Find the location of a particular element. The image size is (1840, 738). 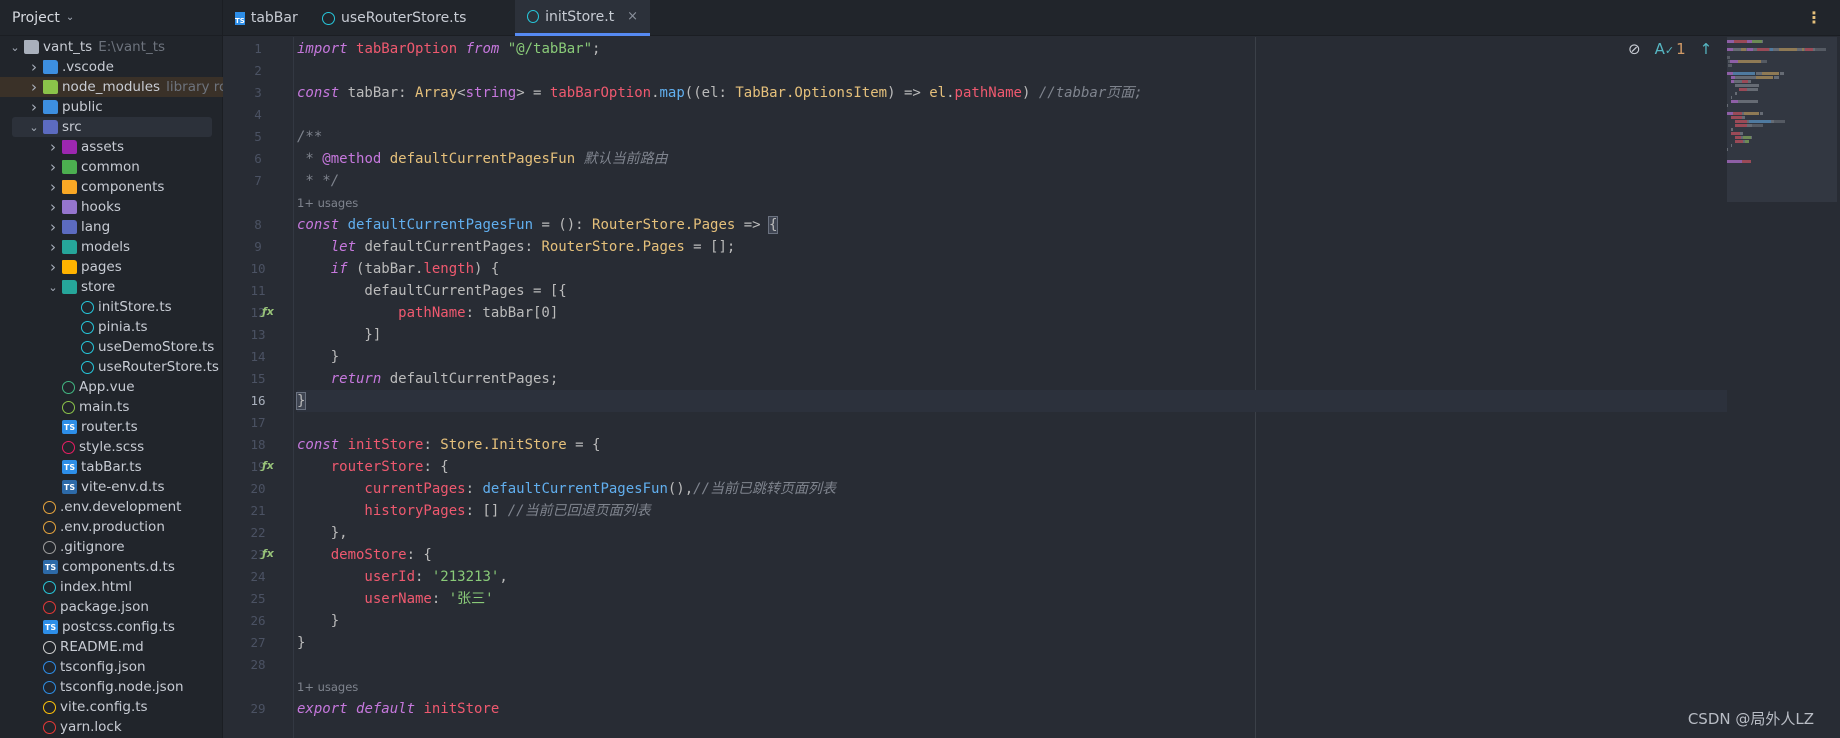

code-line: /** is located at coordinates (1012, 137).